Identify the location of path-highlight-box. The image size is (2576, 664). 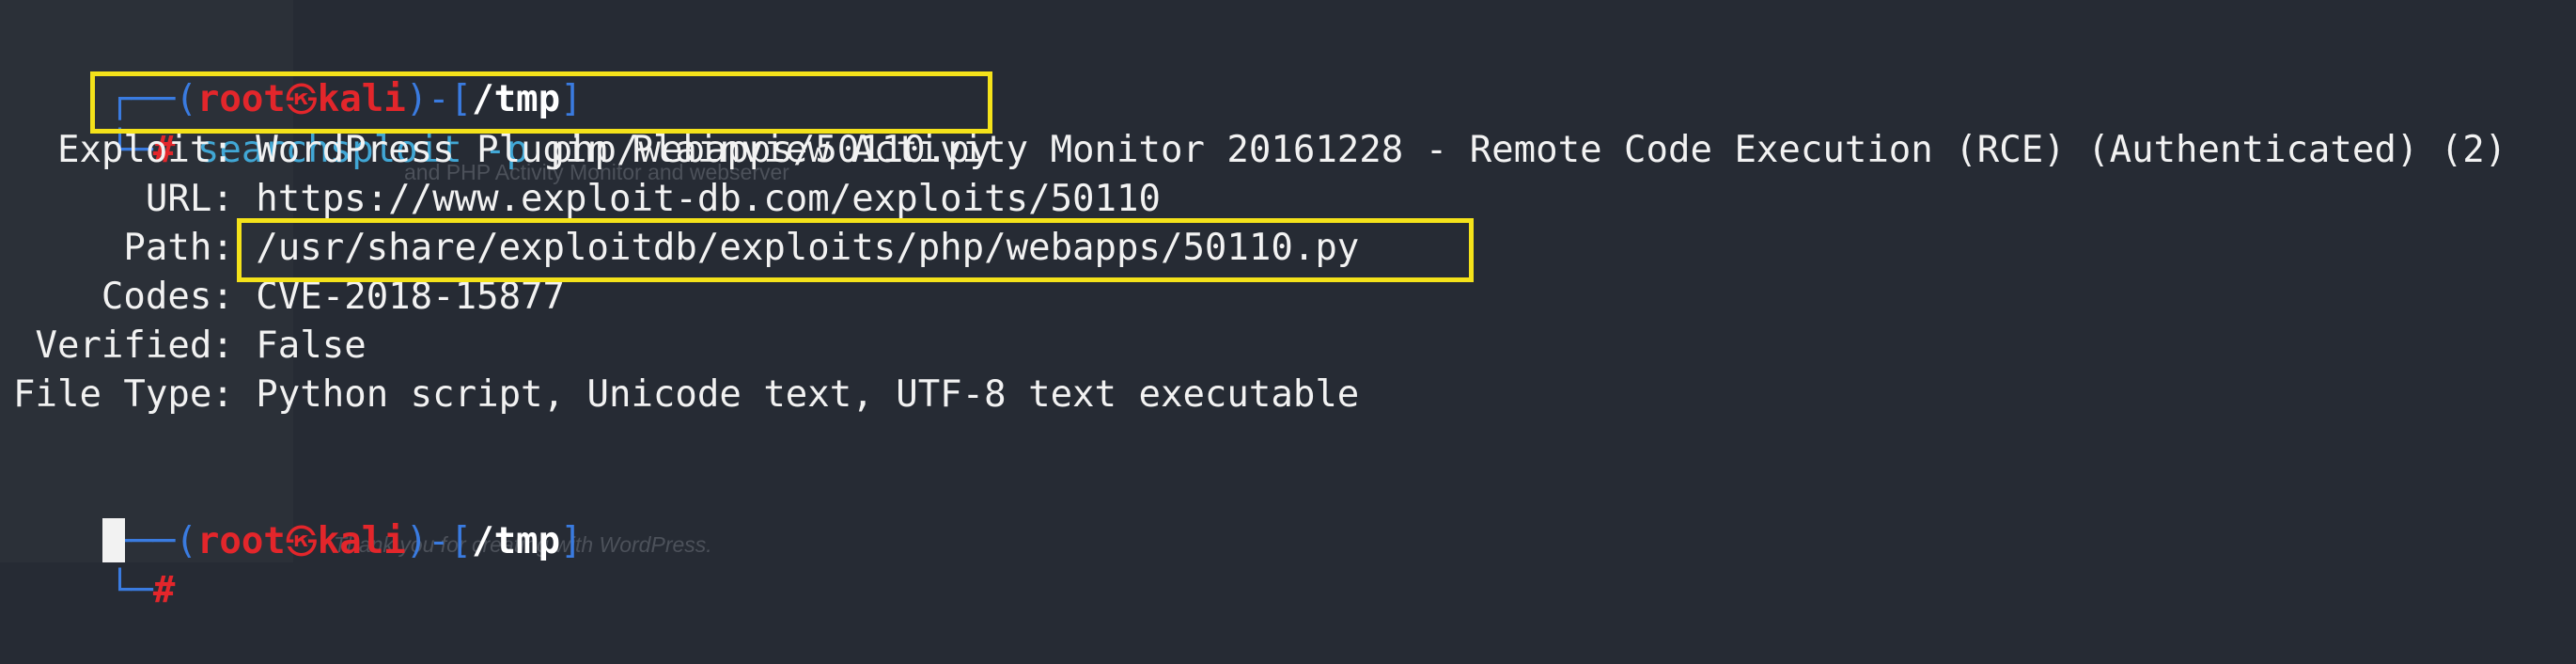
(855, 250).